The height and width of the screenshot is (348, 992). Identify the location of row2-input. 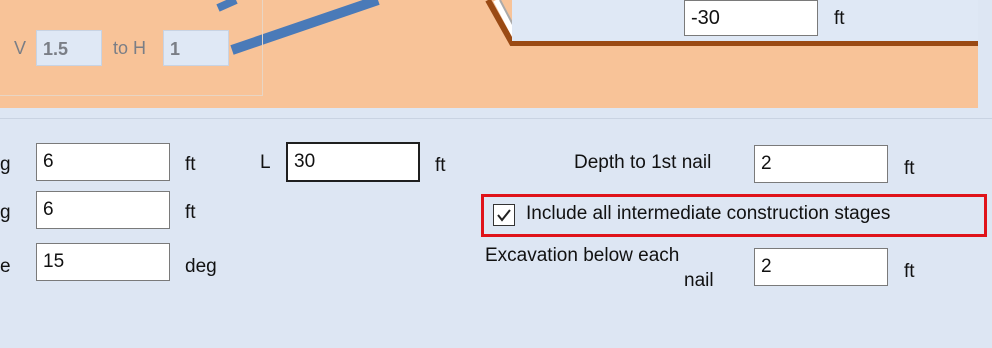
(103, 210).